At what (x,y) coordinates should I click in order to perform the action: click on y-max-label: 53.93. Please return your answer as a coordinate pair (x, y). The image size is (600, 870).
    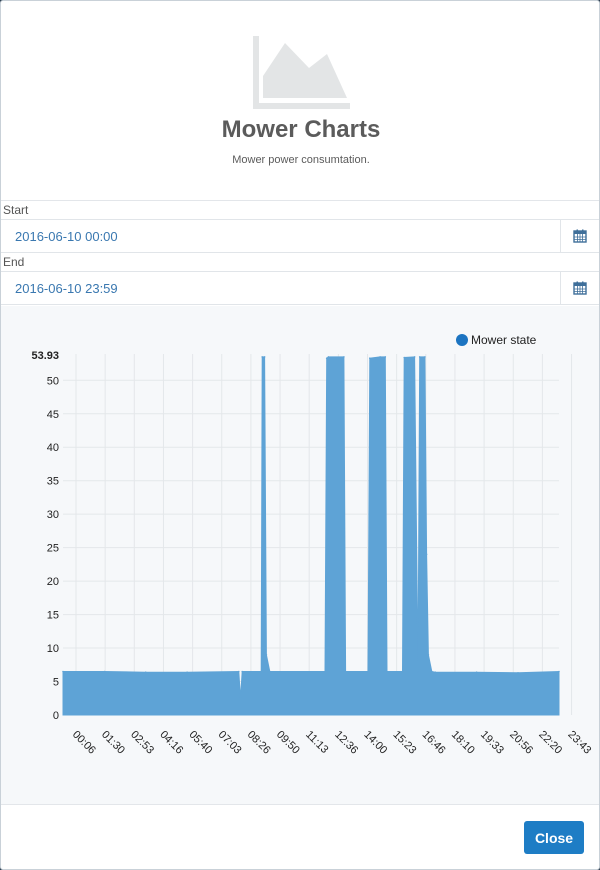
    Looking at the image, I should click on (45, 356).